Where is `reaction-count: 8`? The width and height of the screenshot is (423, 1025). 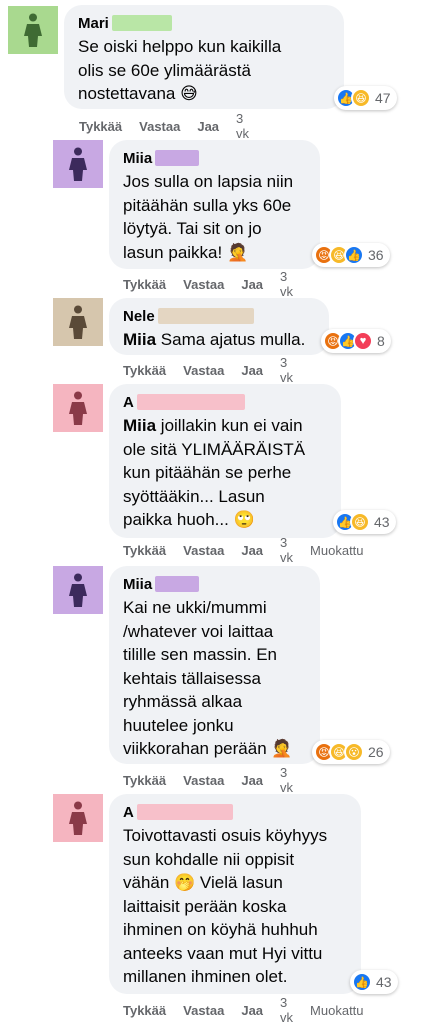
reaction-count: 8 is located at coordinates (381, 341).